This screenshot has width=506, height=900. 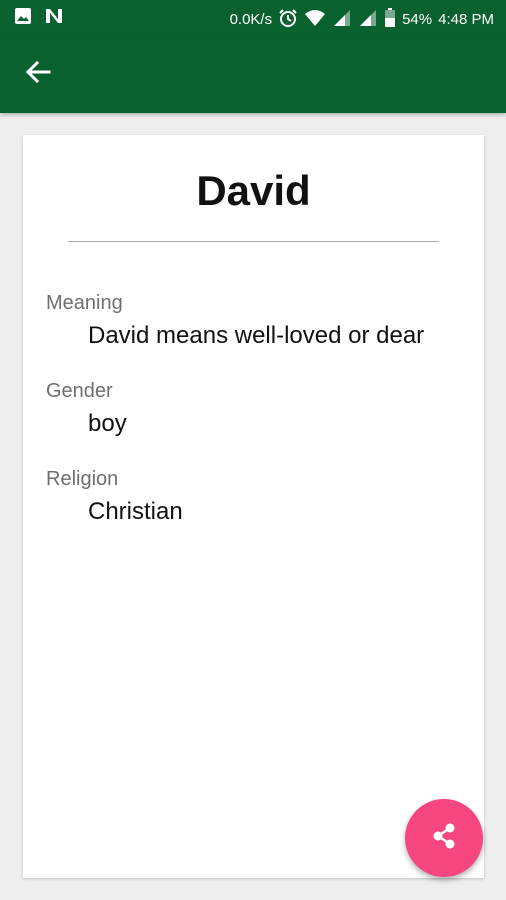 What do you see at coordinates (84, 303) in the screenshot?
I see `meaning-label: Meaning` at bounding box center [84, 303].